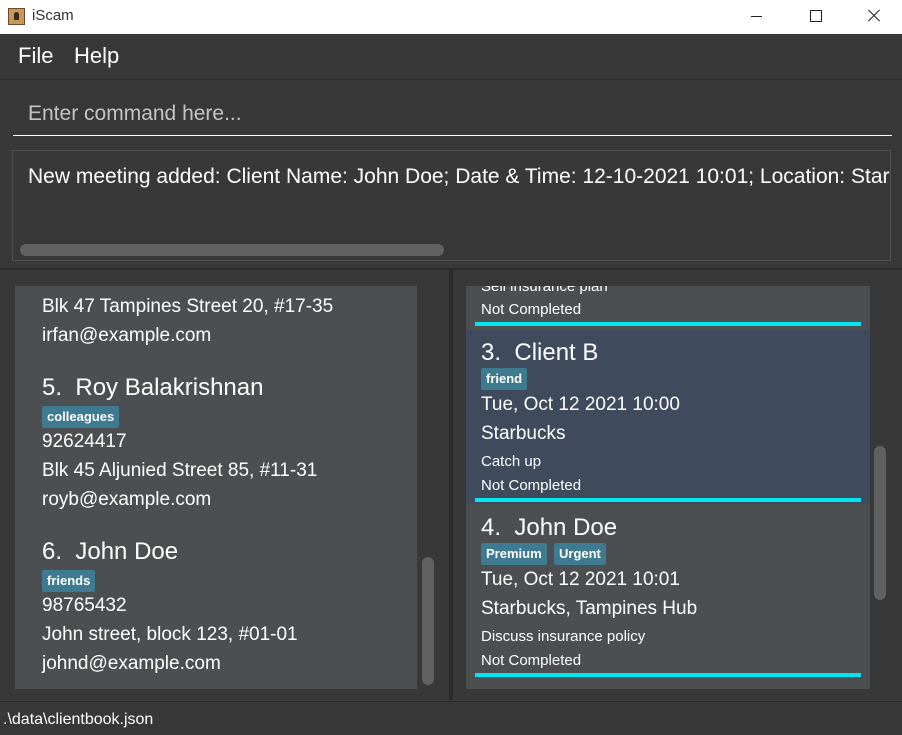  I want to click on client-address: John street, block 123, #01-01, so click(170, 634).